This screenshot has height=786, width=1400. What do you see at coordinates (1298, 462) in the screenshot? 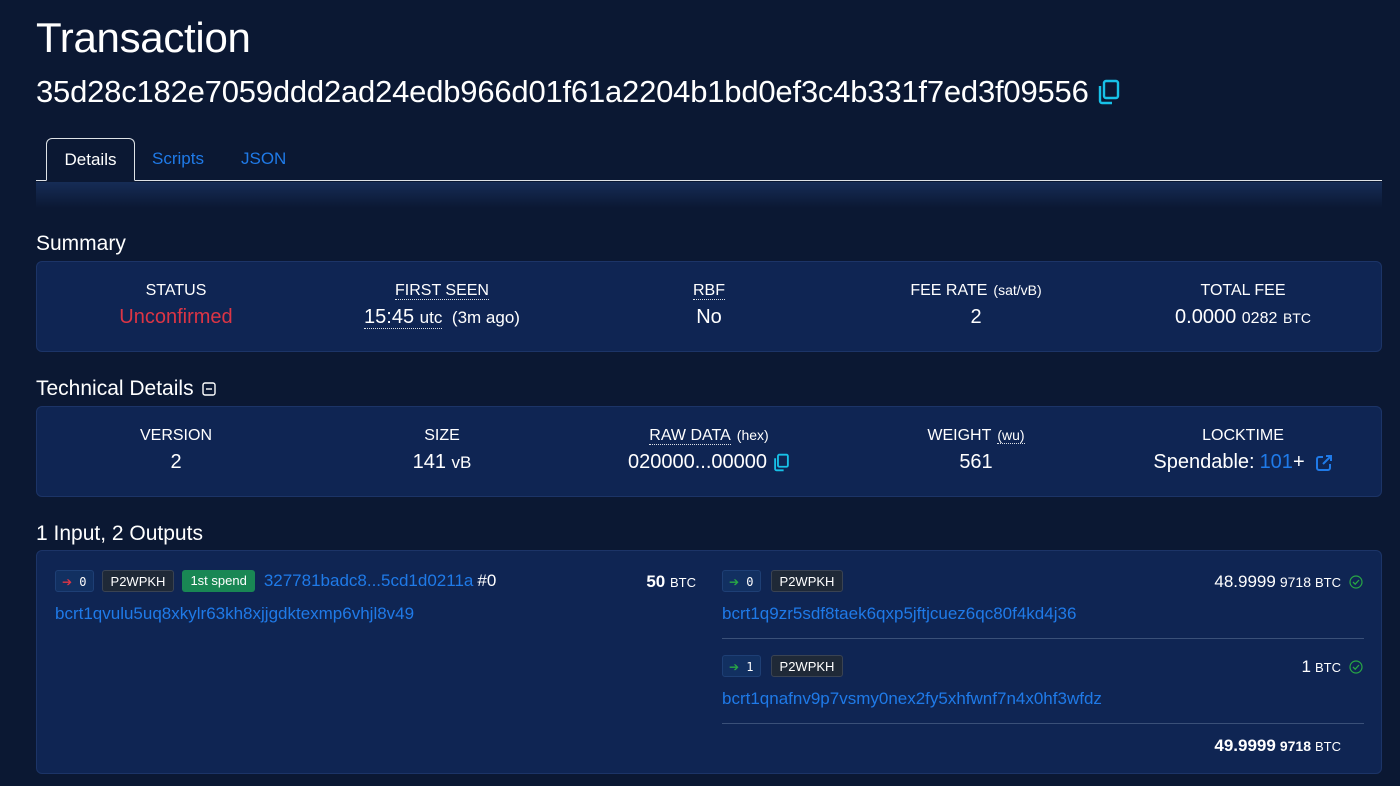
I see `locktime-suffix: +` at bounding box center [1298, 462].